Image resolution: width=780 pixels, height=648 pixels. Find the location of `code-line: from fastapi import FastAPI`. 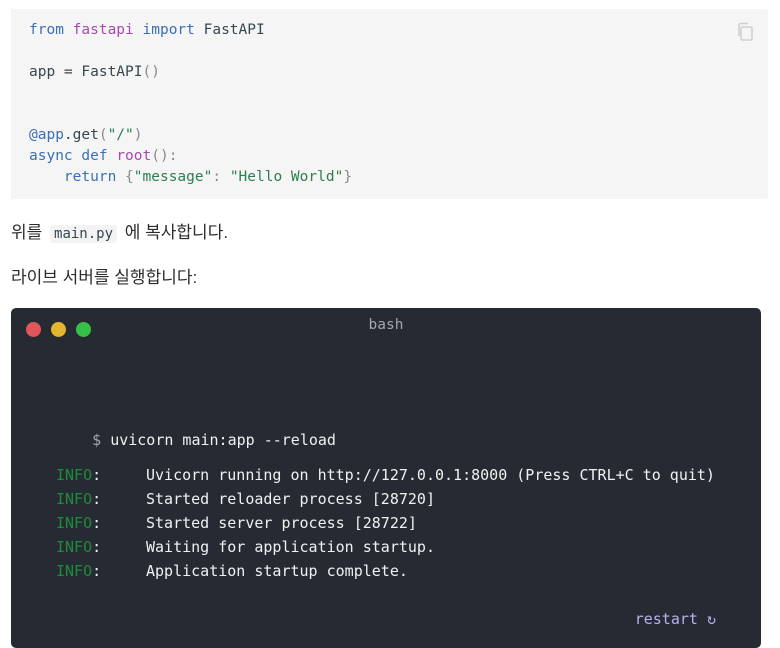

code-line: from fastapi import FastAPI is located at coordinates (389, 30).